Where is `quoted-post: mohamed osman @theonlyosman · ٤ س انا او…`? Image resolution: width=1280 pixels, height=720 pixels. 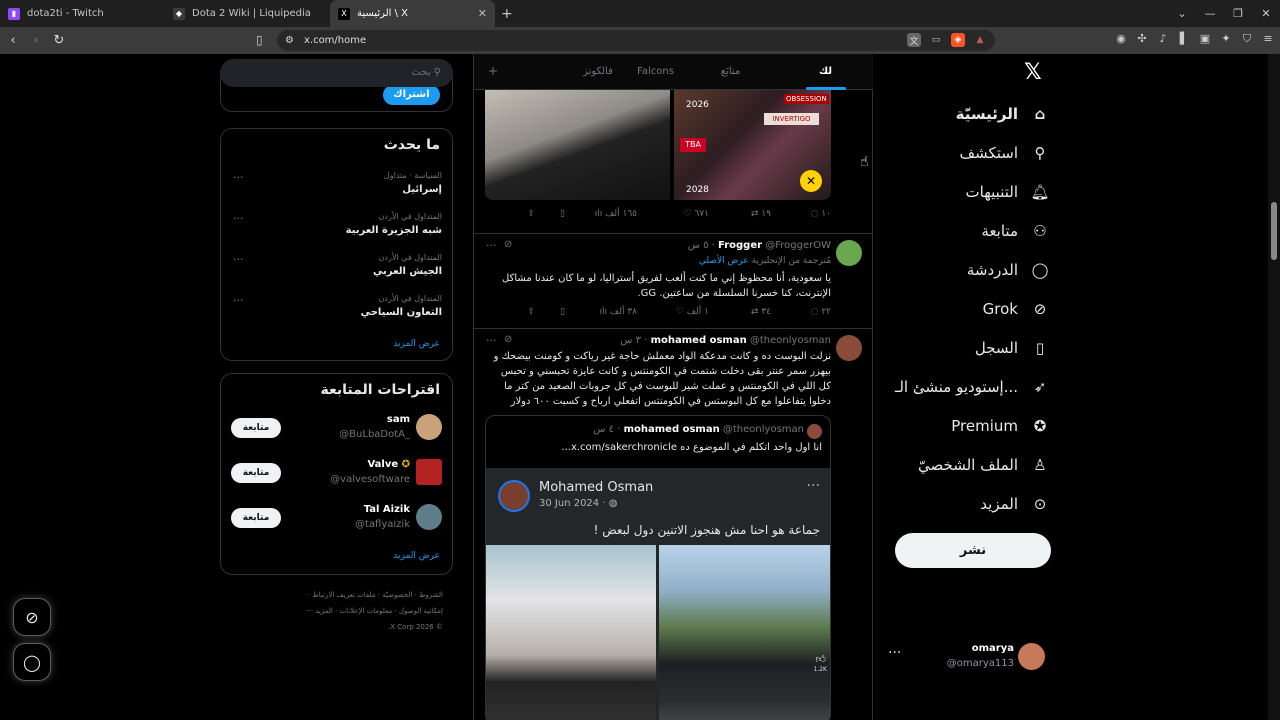
quoted-post: mohamed osman @theonlyosman · ٤ س انا او… is located at coordinates (658, 567).